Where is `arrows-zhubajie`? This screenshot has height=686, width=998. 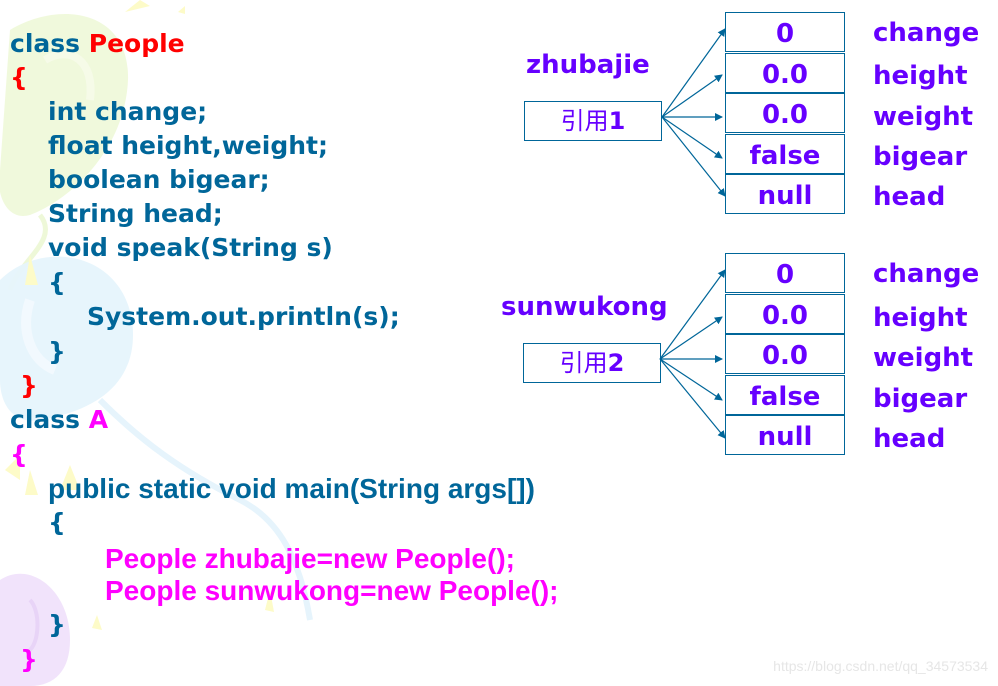
arrows-zhubajie is located at coordinates (693, 112).